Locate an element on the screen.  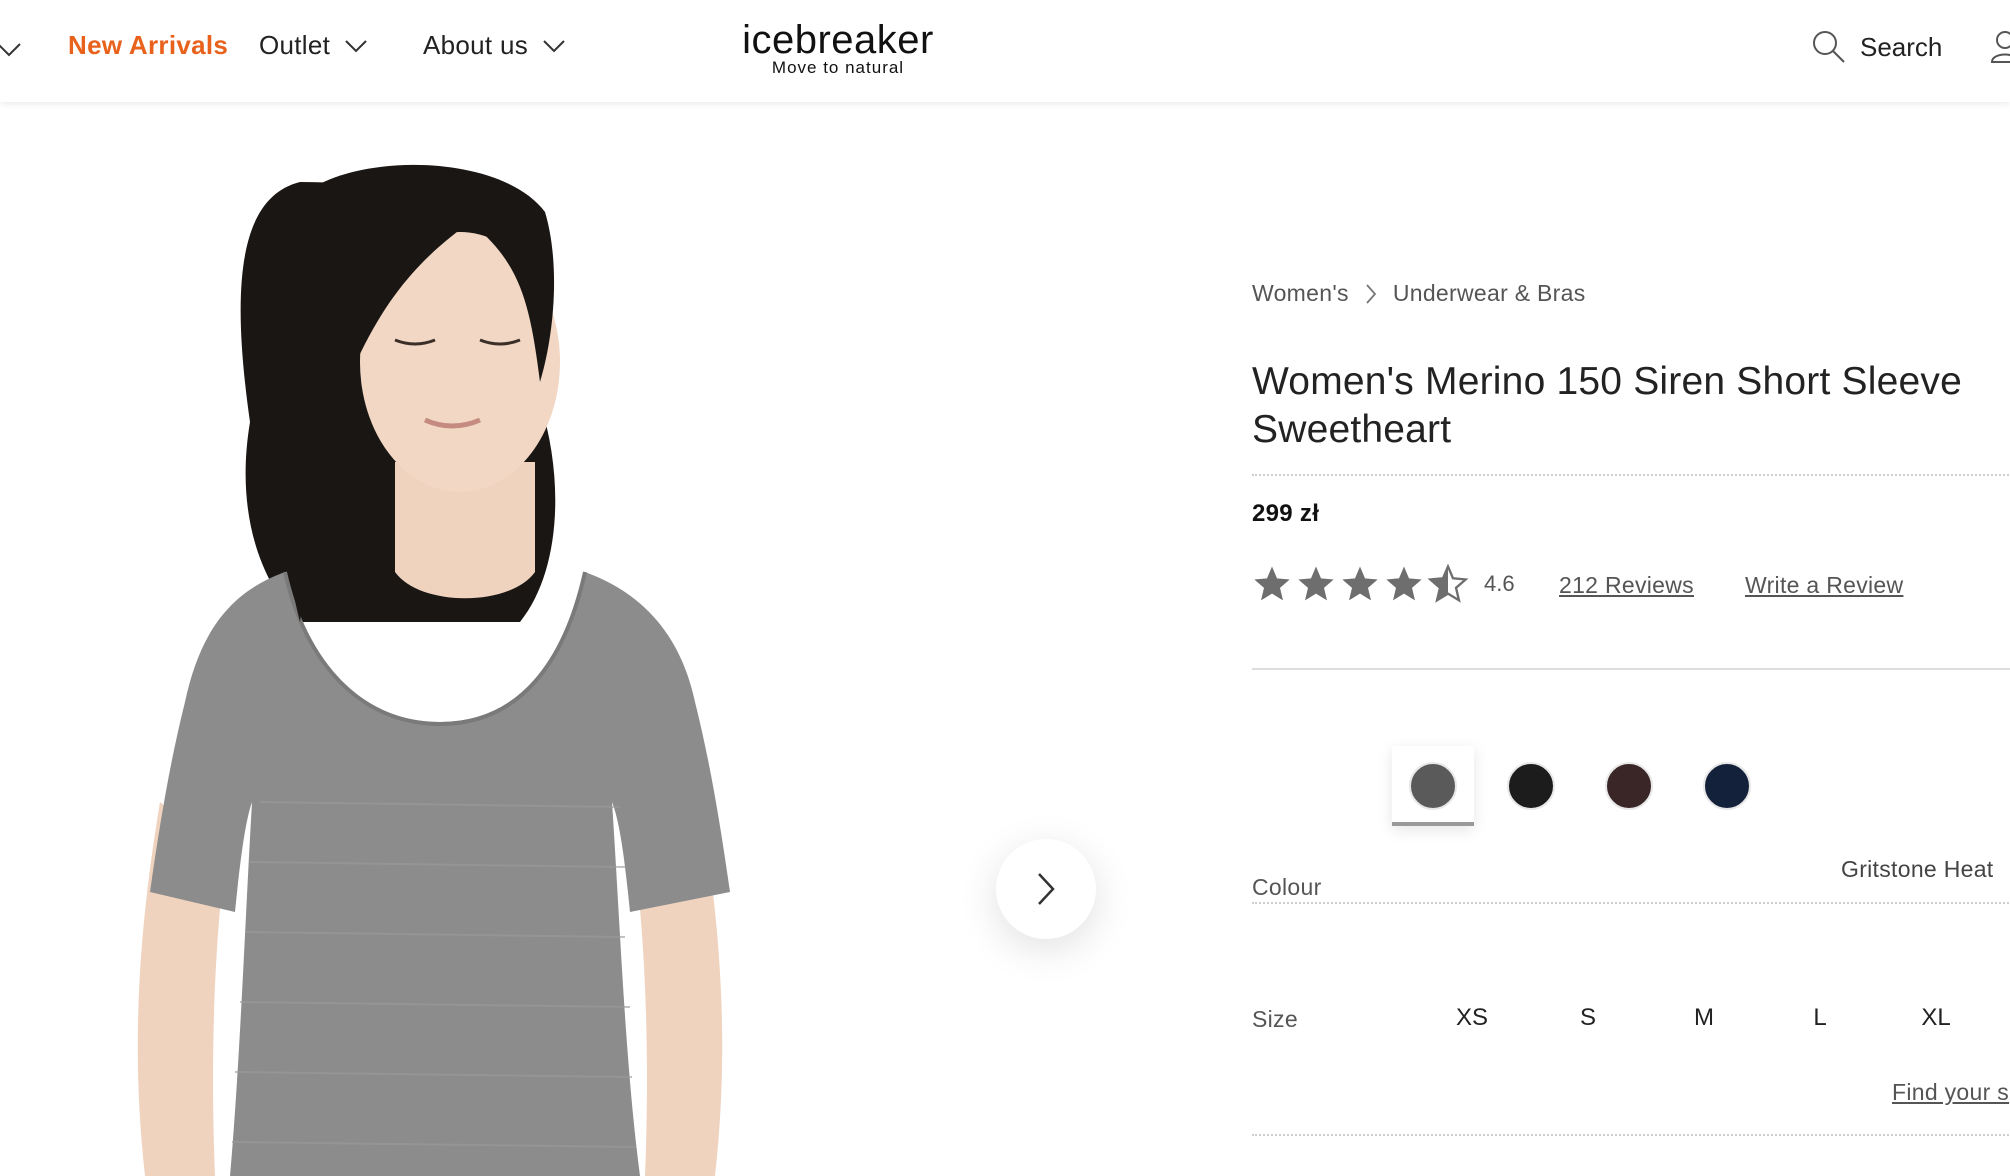
nav-new-arrivals-label: New Arrivals is located at coordinates (148, 45).